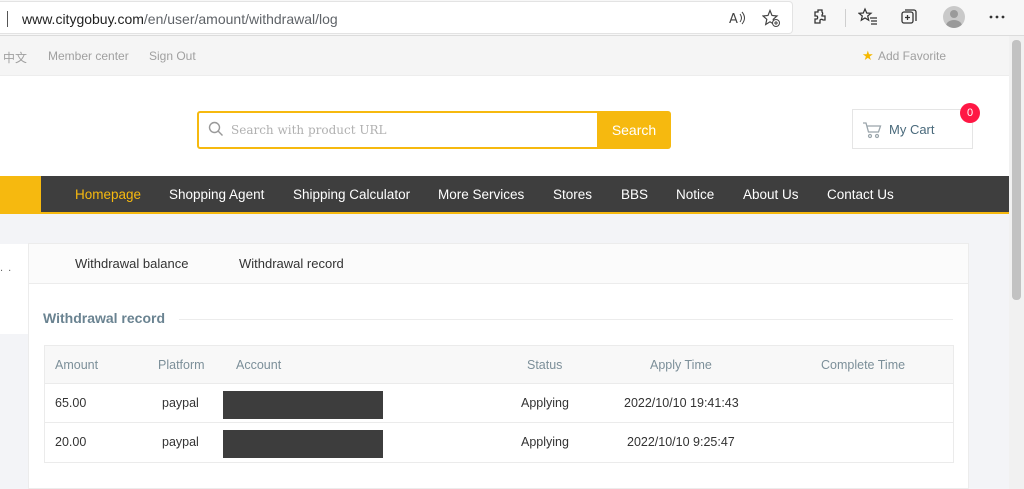 Image resolution: width=1024 pixels, height=489 pixels. What do you see at coordinates (131, 263) in the screenshot?
I see `tab-withdrawal-balance: Withdrawal balance` at bounding box center [131, 263].